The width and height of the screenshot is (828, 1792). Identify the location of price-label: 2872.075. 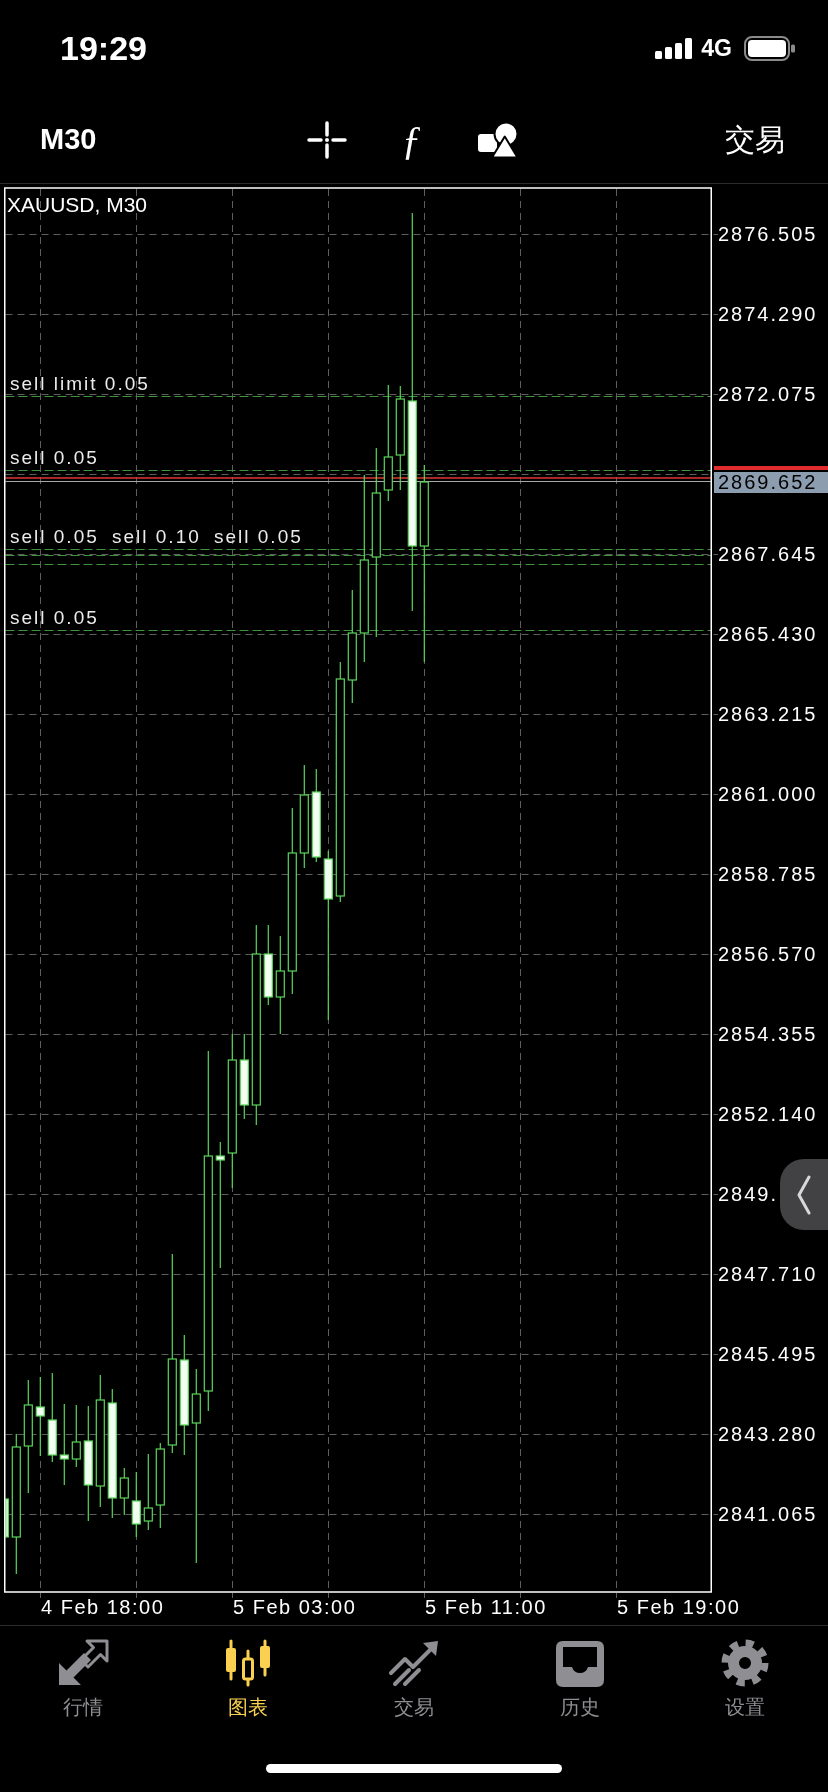
(768, 394).